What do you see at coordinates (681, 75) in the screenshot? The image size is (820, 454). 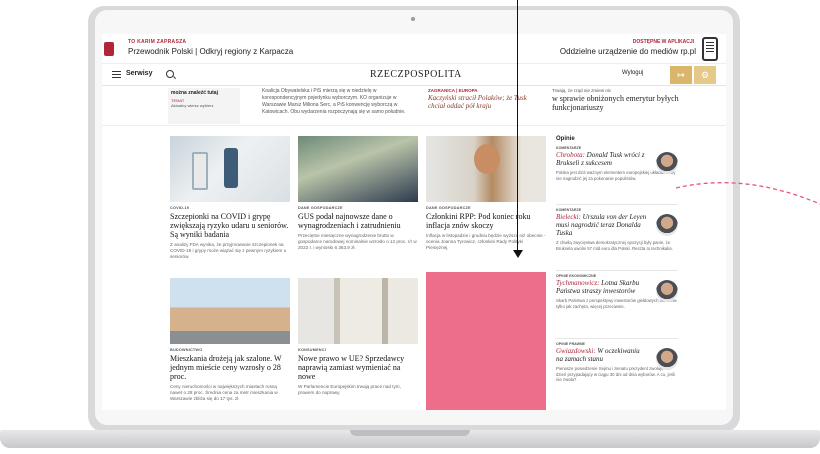 I see `exit-icon: ↦` at bounding box center [681, 75].